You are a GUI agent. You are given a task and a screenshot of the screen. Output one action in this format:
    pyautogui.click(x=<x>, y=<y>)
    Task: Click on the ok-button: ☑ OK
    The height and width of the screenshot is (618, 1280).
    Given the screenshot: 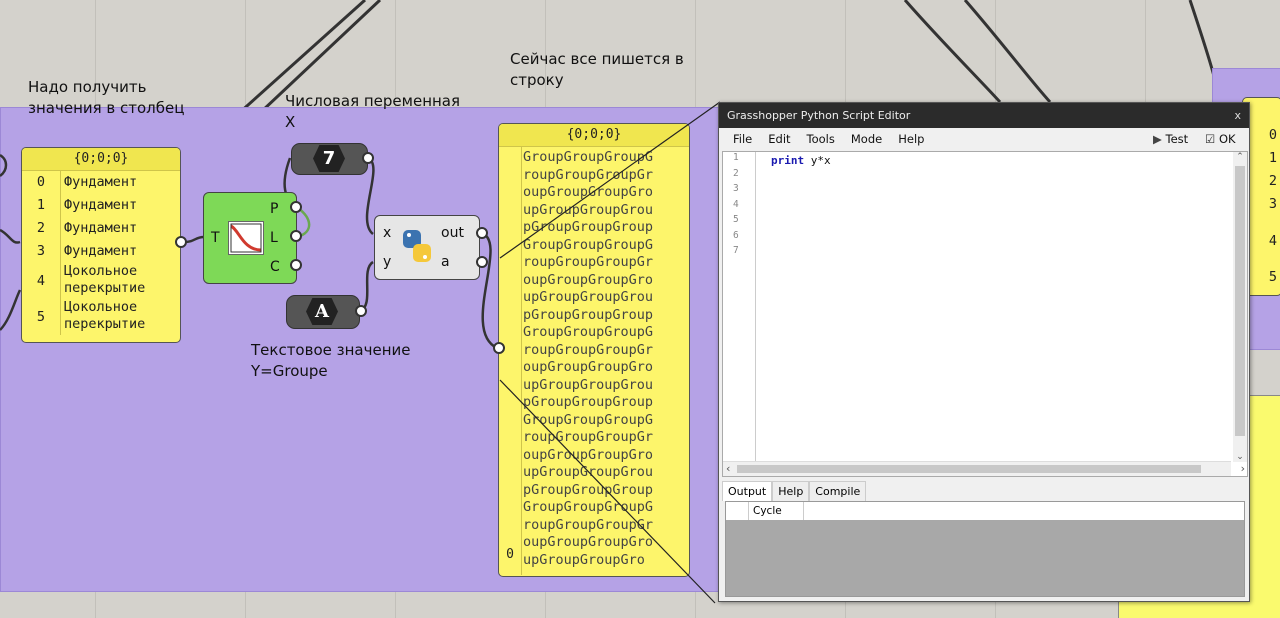 What is the action you would take?
    pyautogui.click(x=1220, y=139)
    